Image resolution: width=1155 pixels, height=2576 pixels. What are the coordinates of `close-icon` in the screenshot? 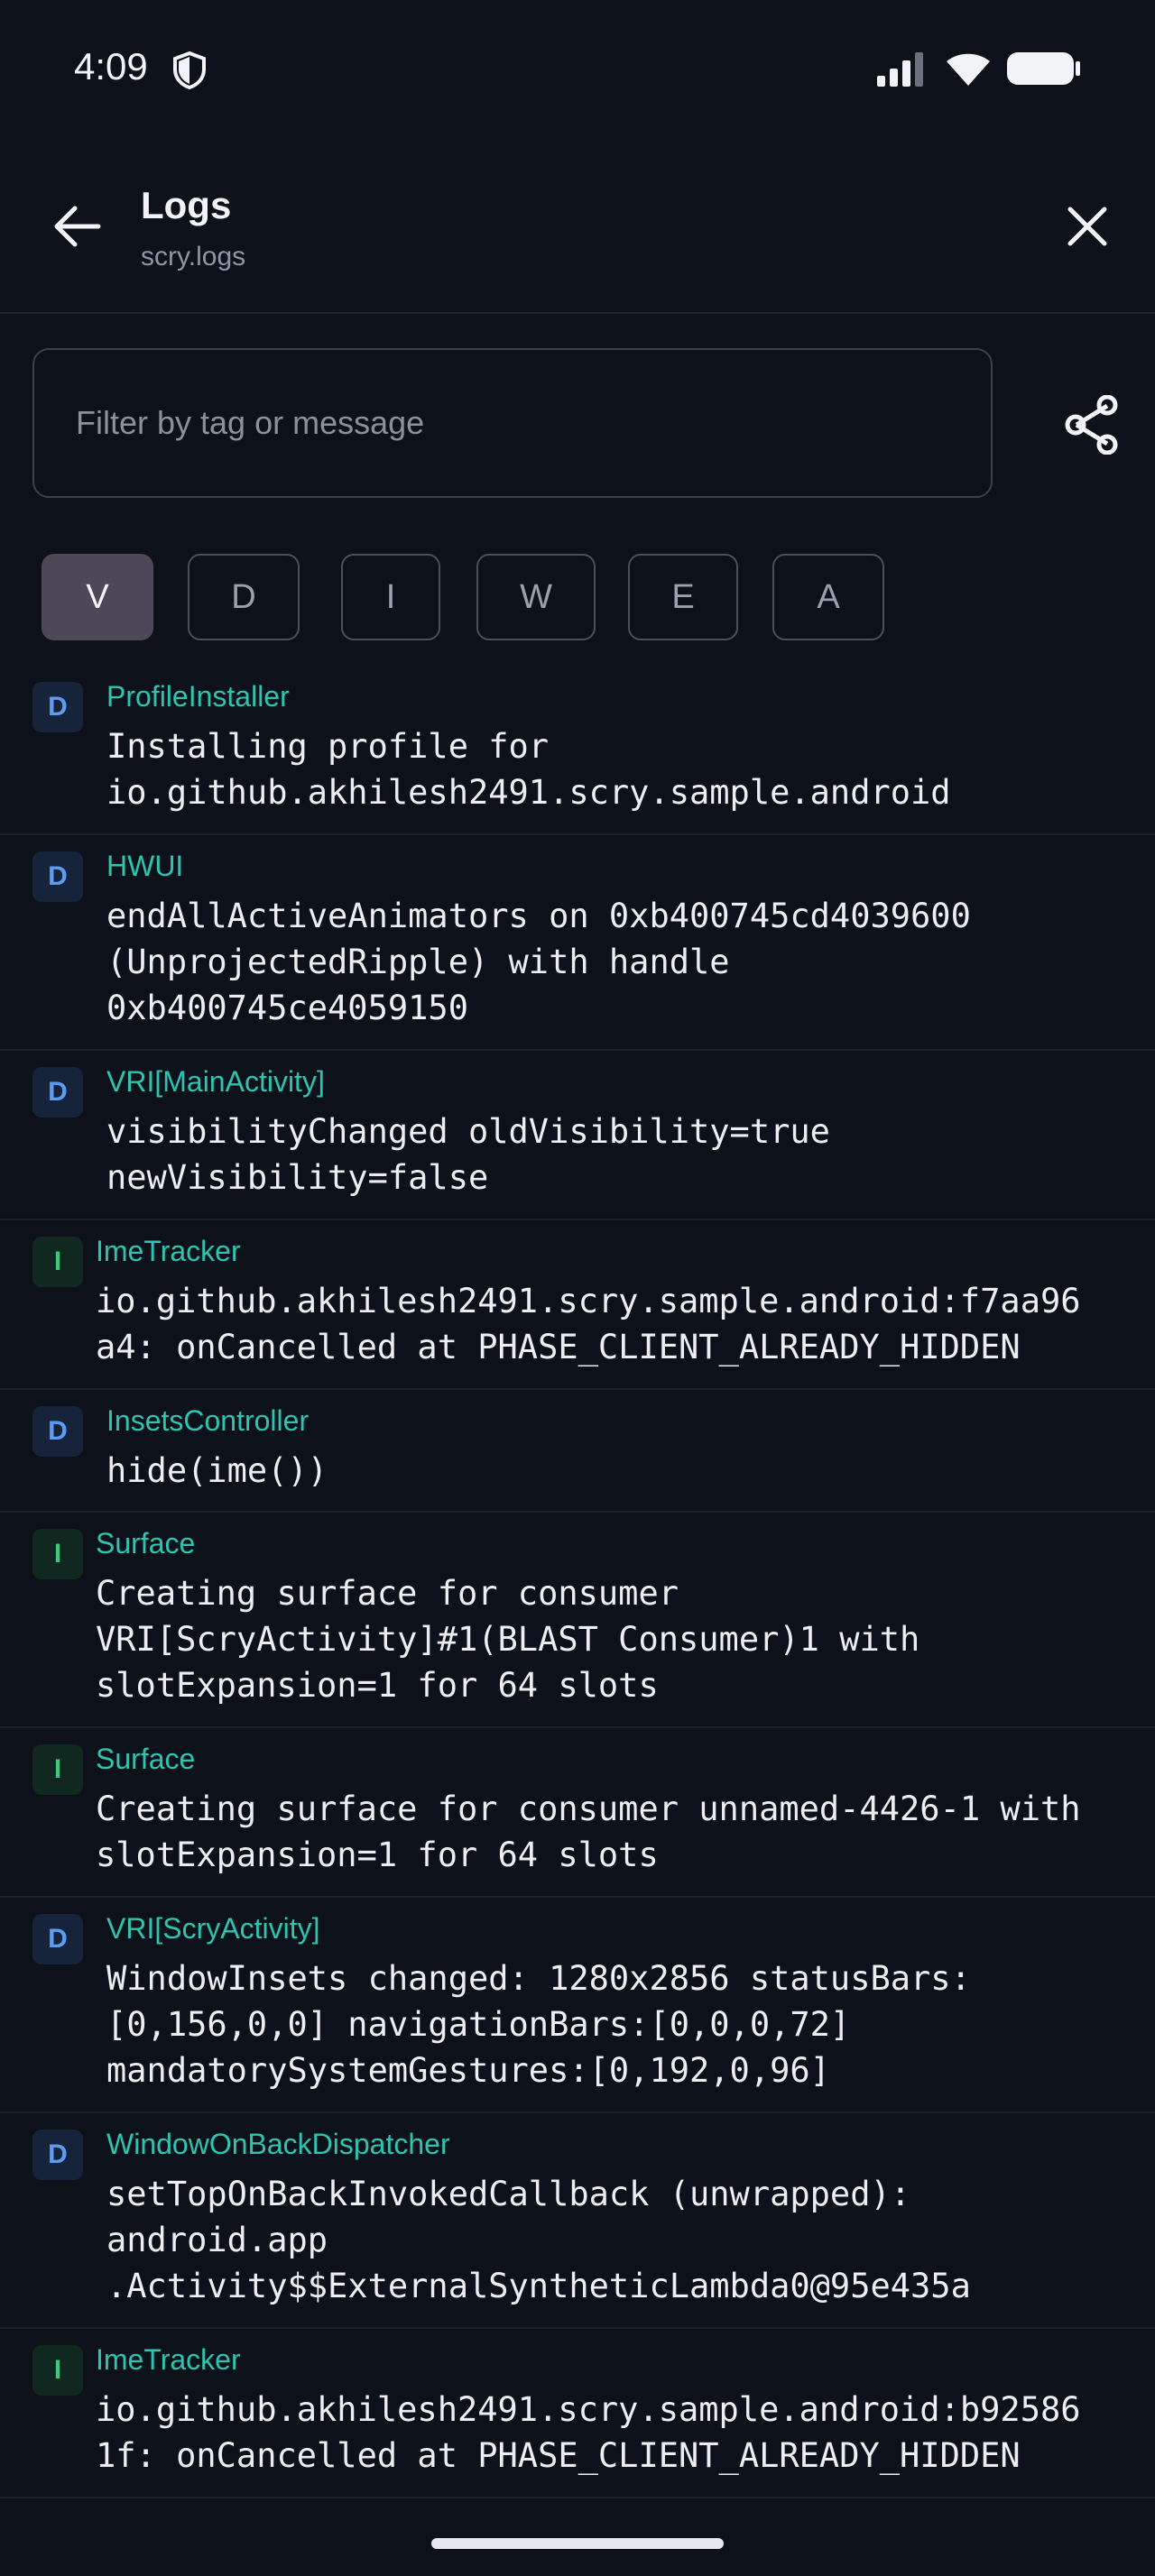 It's located at (1087, 226).